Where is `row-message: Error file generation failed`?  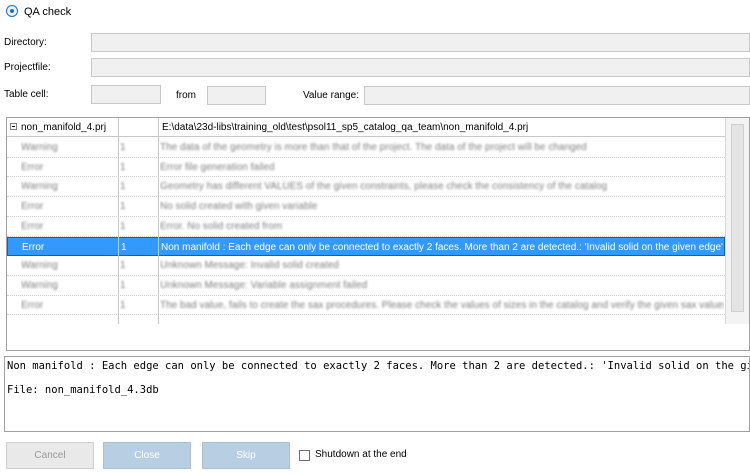 row-message: Error file generation failed is located at coordinates (217, 167).